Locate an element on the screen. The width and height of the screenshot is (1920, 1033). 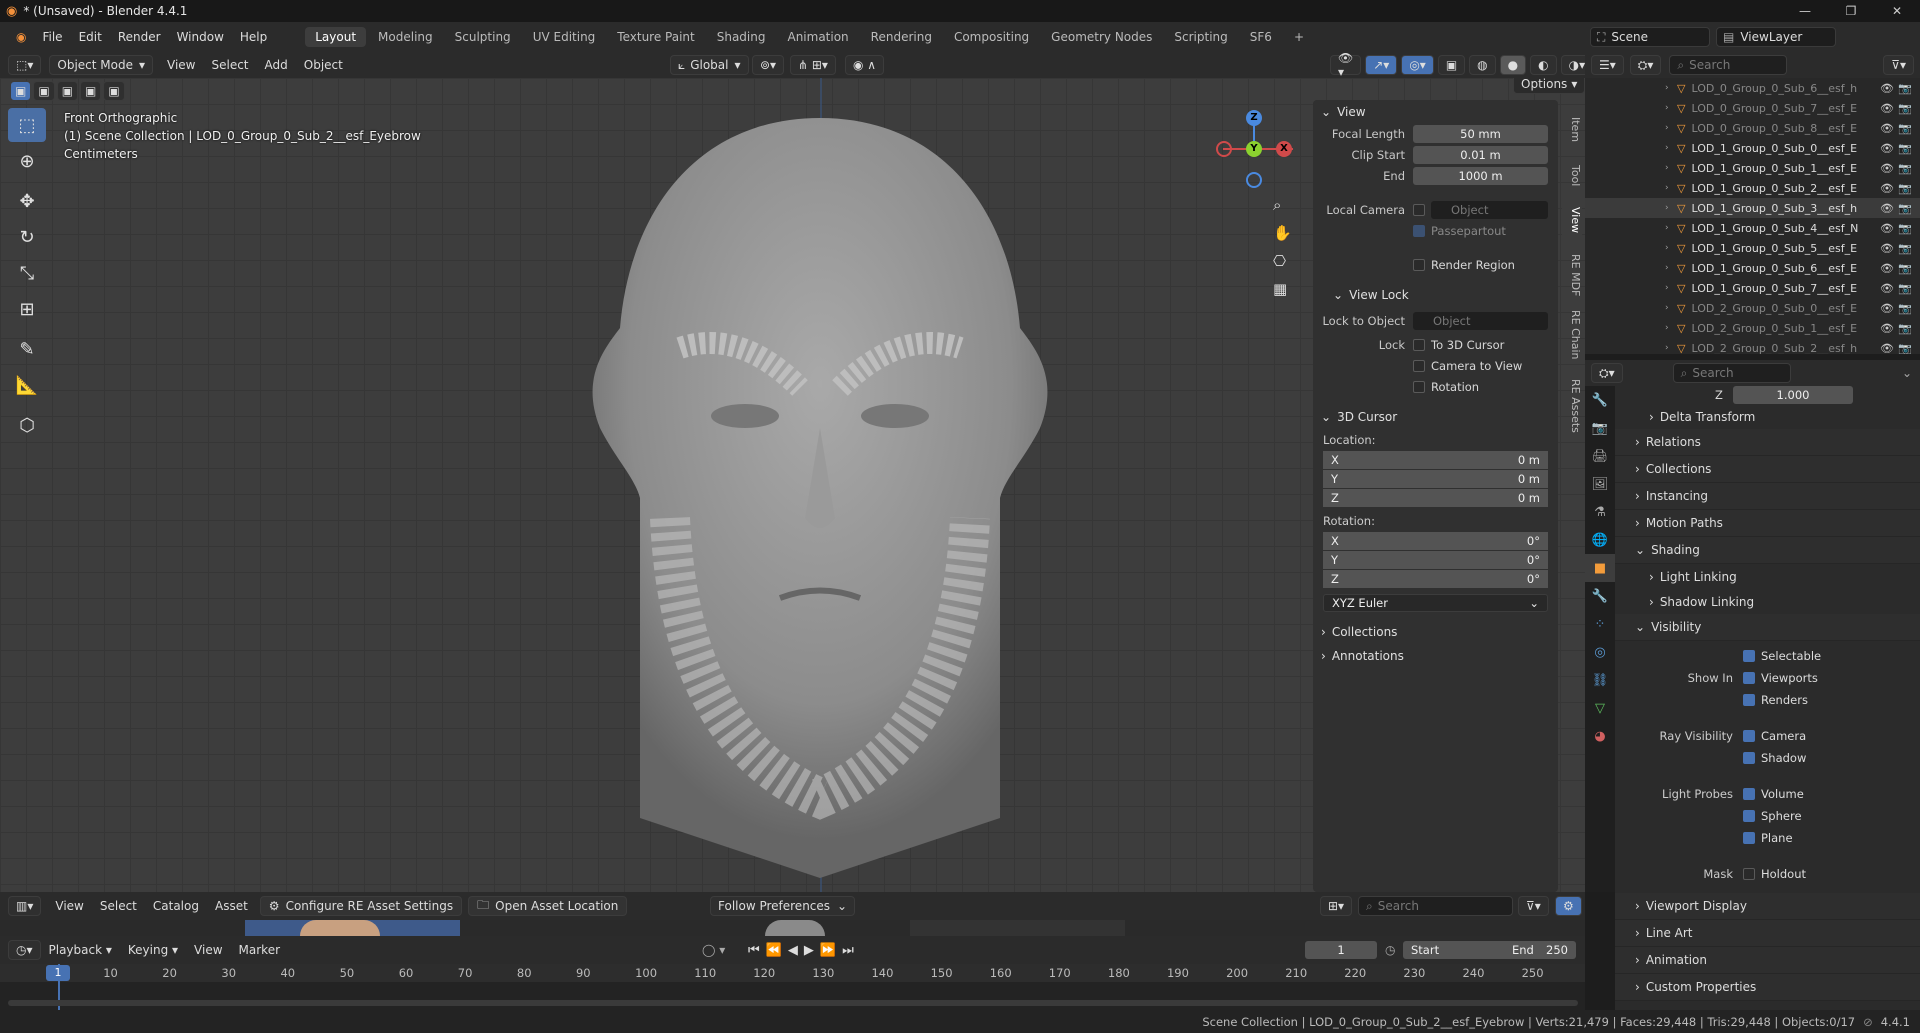
tab-view: View is located at coordinates (1572, 220).